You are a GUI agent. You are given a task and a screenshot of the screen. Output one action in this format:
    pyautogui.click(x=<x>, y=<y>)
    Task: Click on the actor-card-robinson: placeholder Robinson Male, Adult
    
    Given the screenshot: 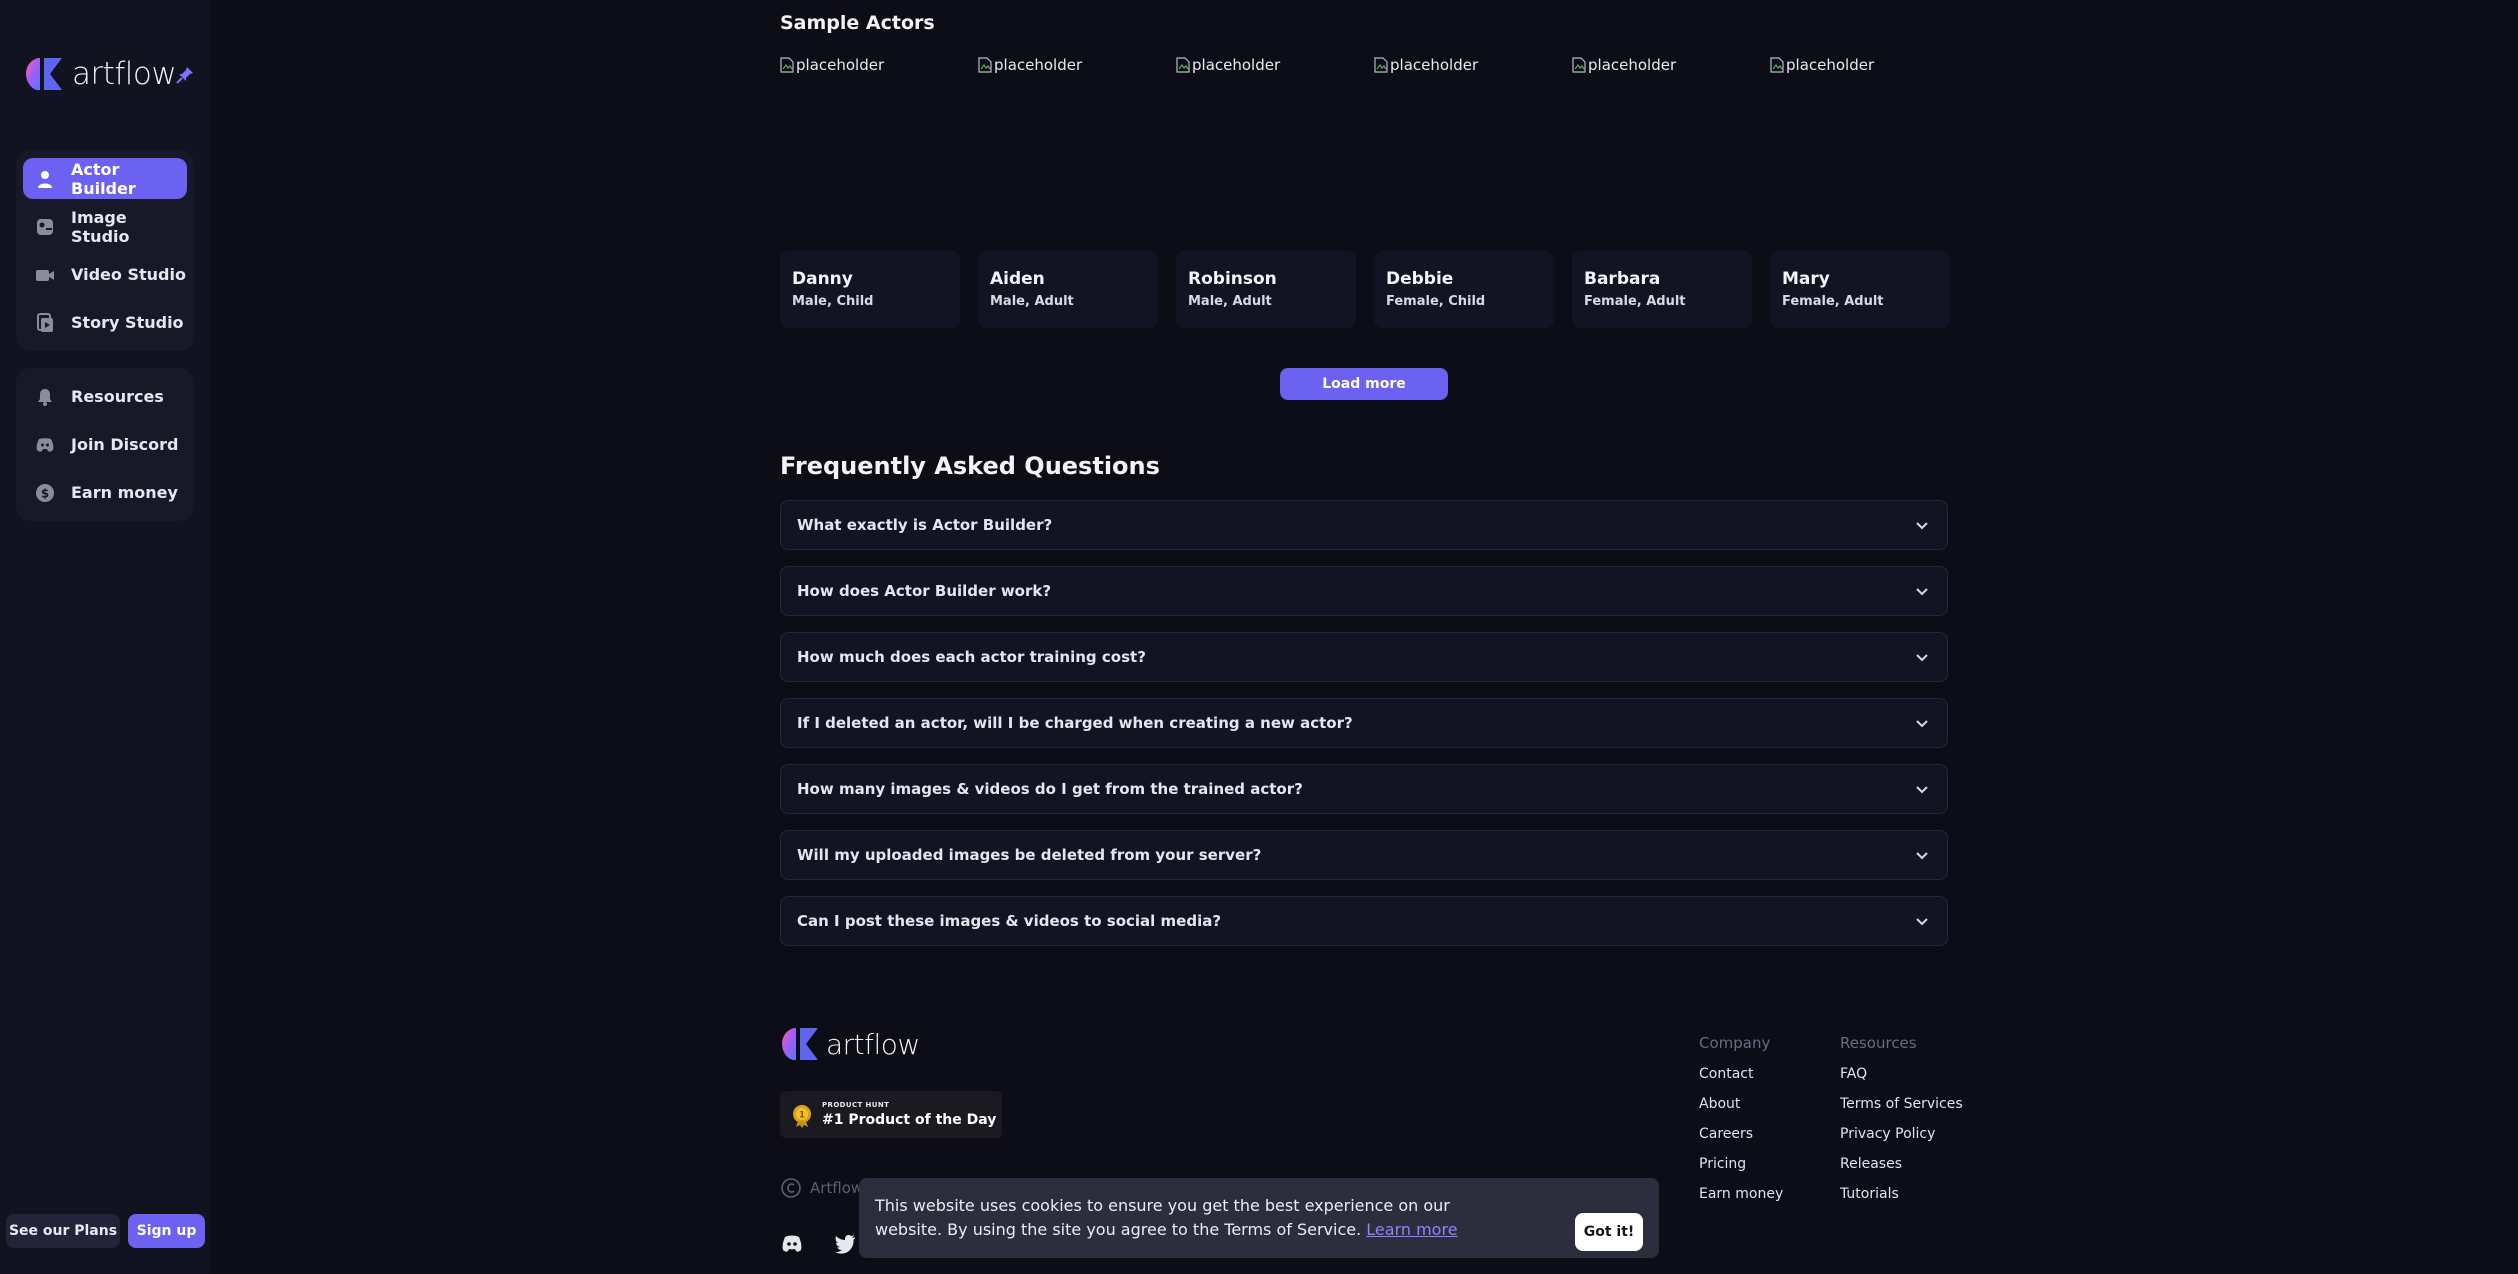 What is the action you would take?
    pyautogui.click(x=1266, y=192)
    